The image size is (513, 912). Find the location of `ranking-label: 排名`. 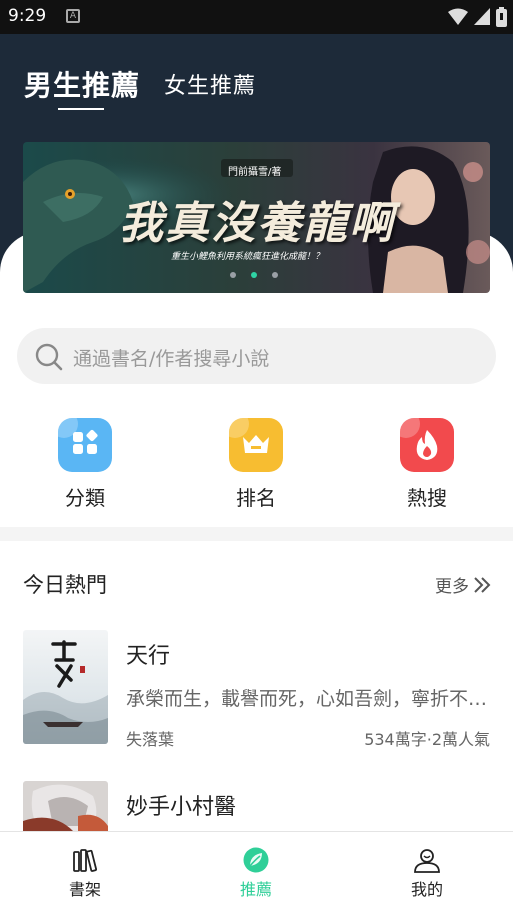

ranking-label: 排名 is located at coordinates (256, 498).